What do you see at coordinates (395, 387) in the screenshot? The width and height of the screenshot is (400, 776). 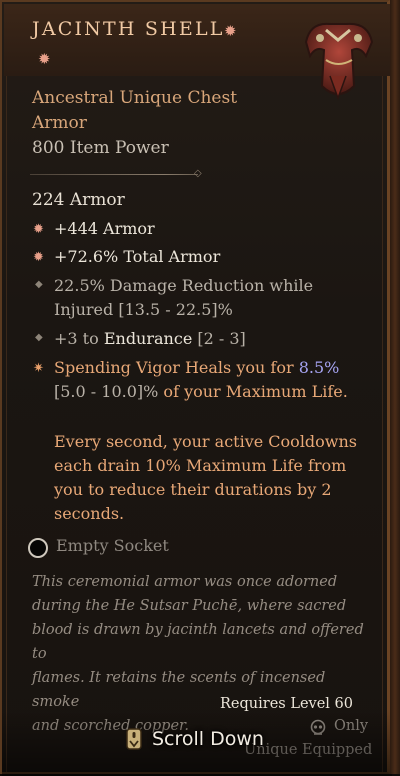 I see `frame-edge` at bounding box center [395, 387].